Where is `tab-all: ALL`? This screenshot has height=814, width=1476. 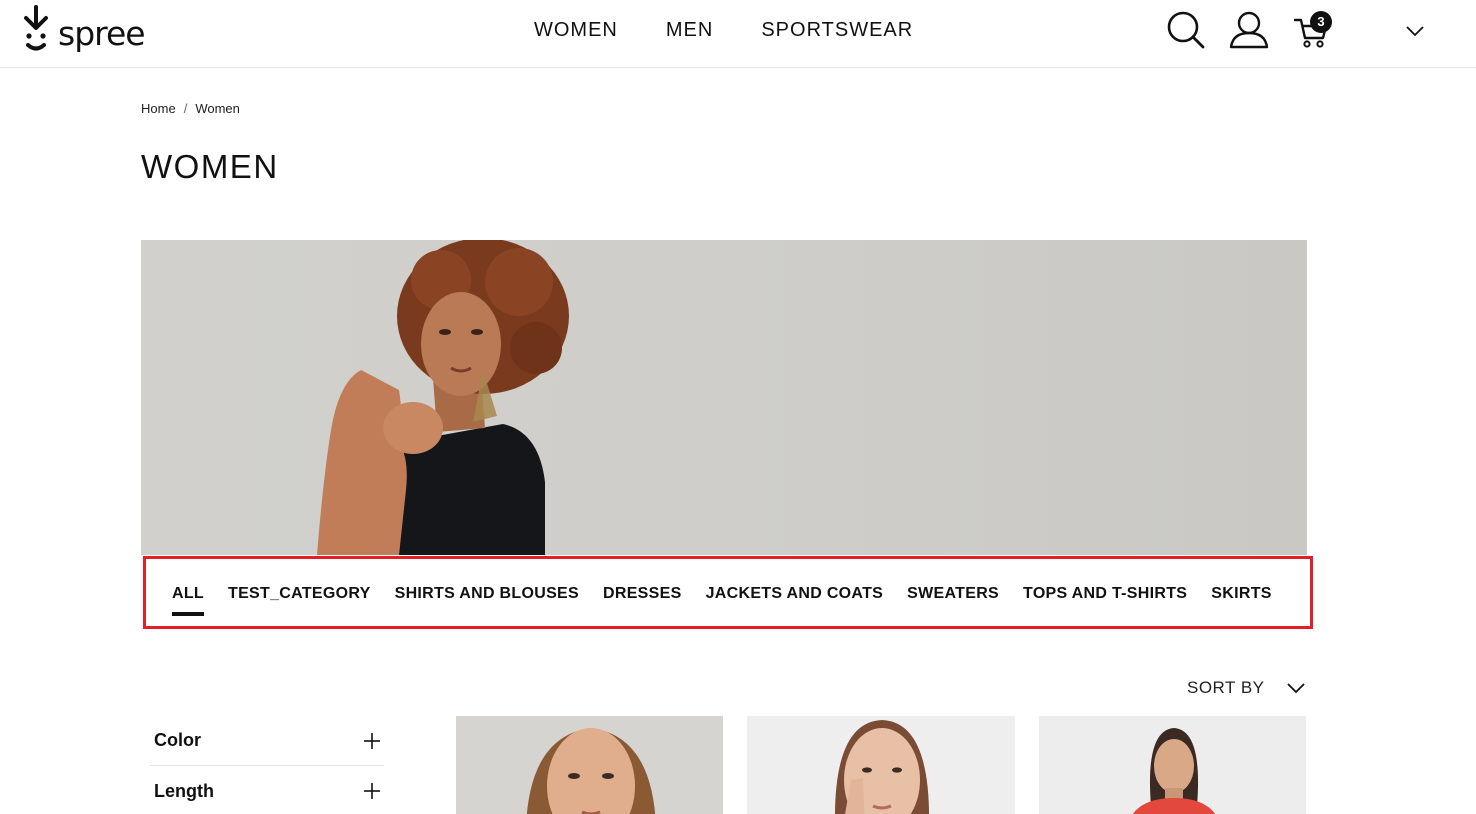
tab-all: ALL is located at coordinates (188, 600).